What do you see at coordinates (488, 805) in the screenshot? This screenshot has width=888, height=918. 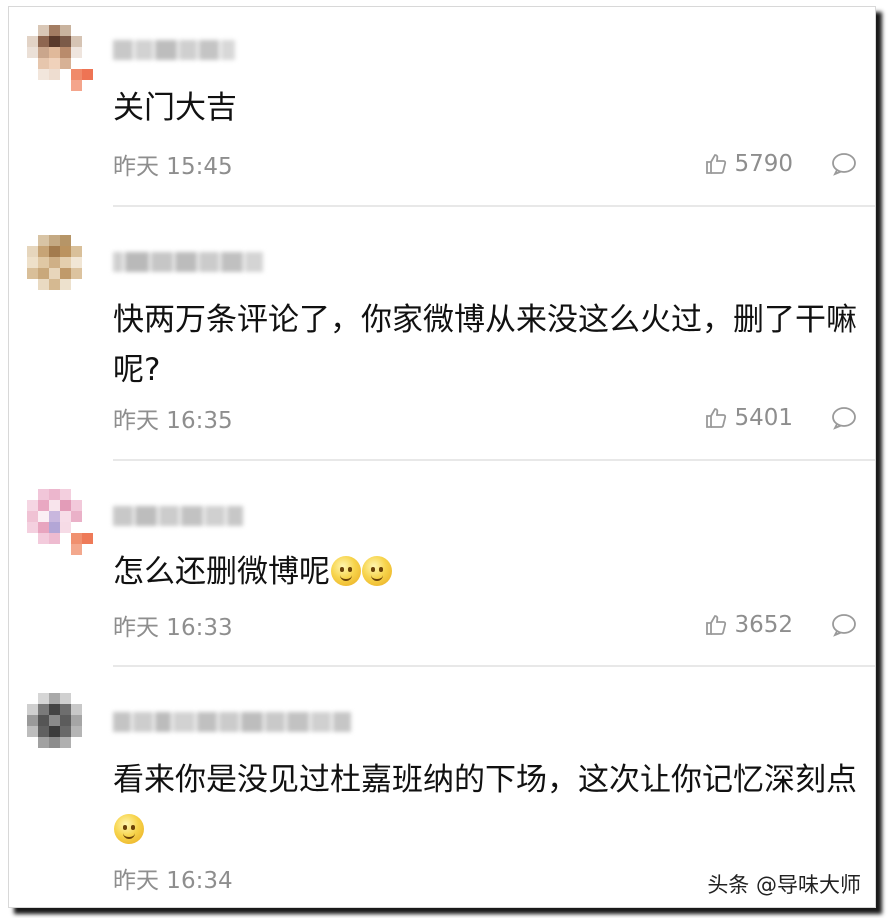 I see `comment-text: 看来你是没见过杜嘉班纳的下场，这次让你记忆深刻点` at bounding box center [488, 805].